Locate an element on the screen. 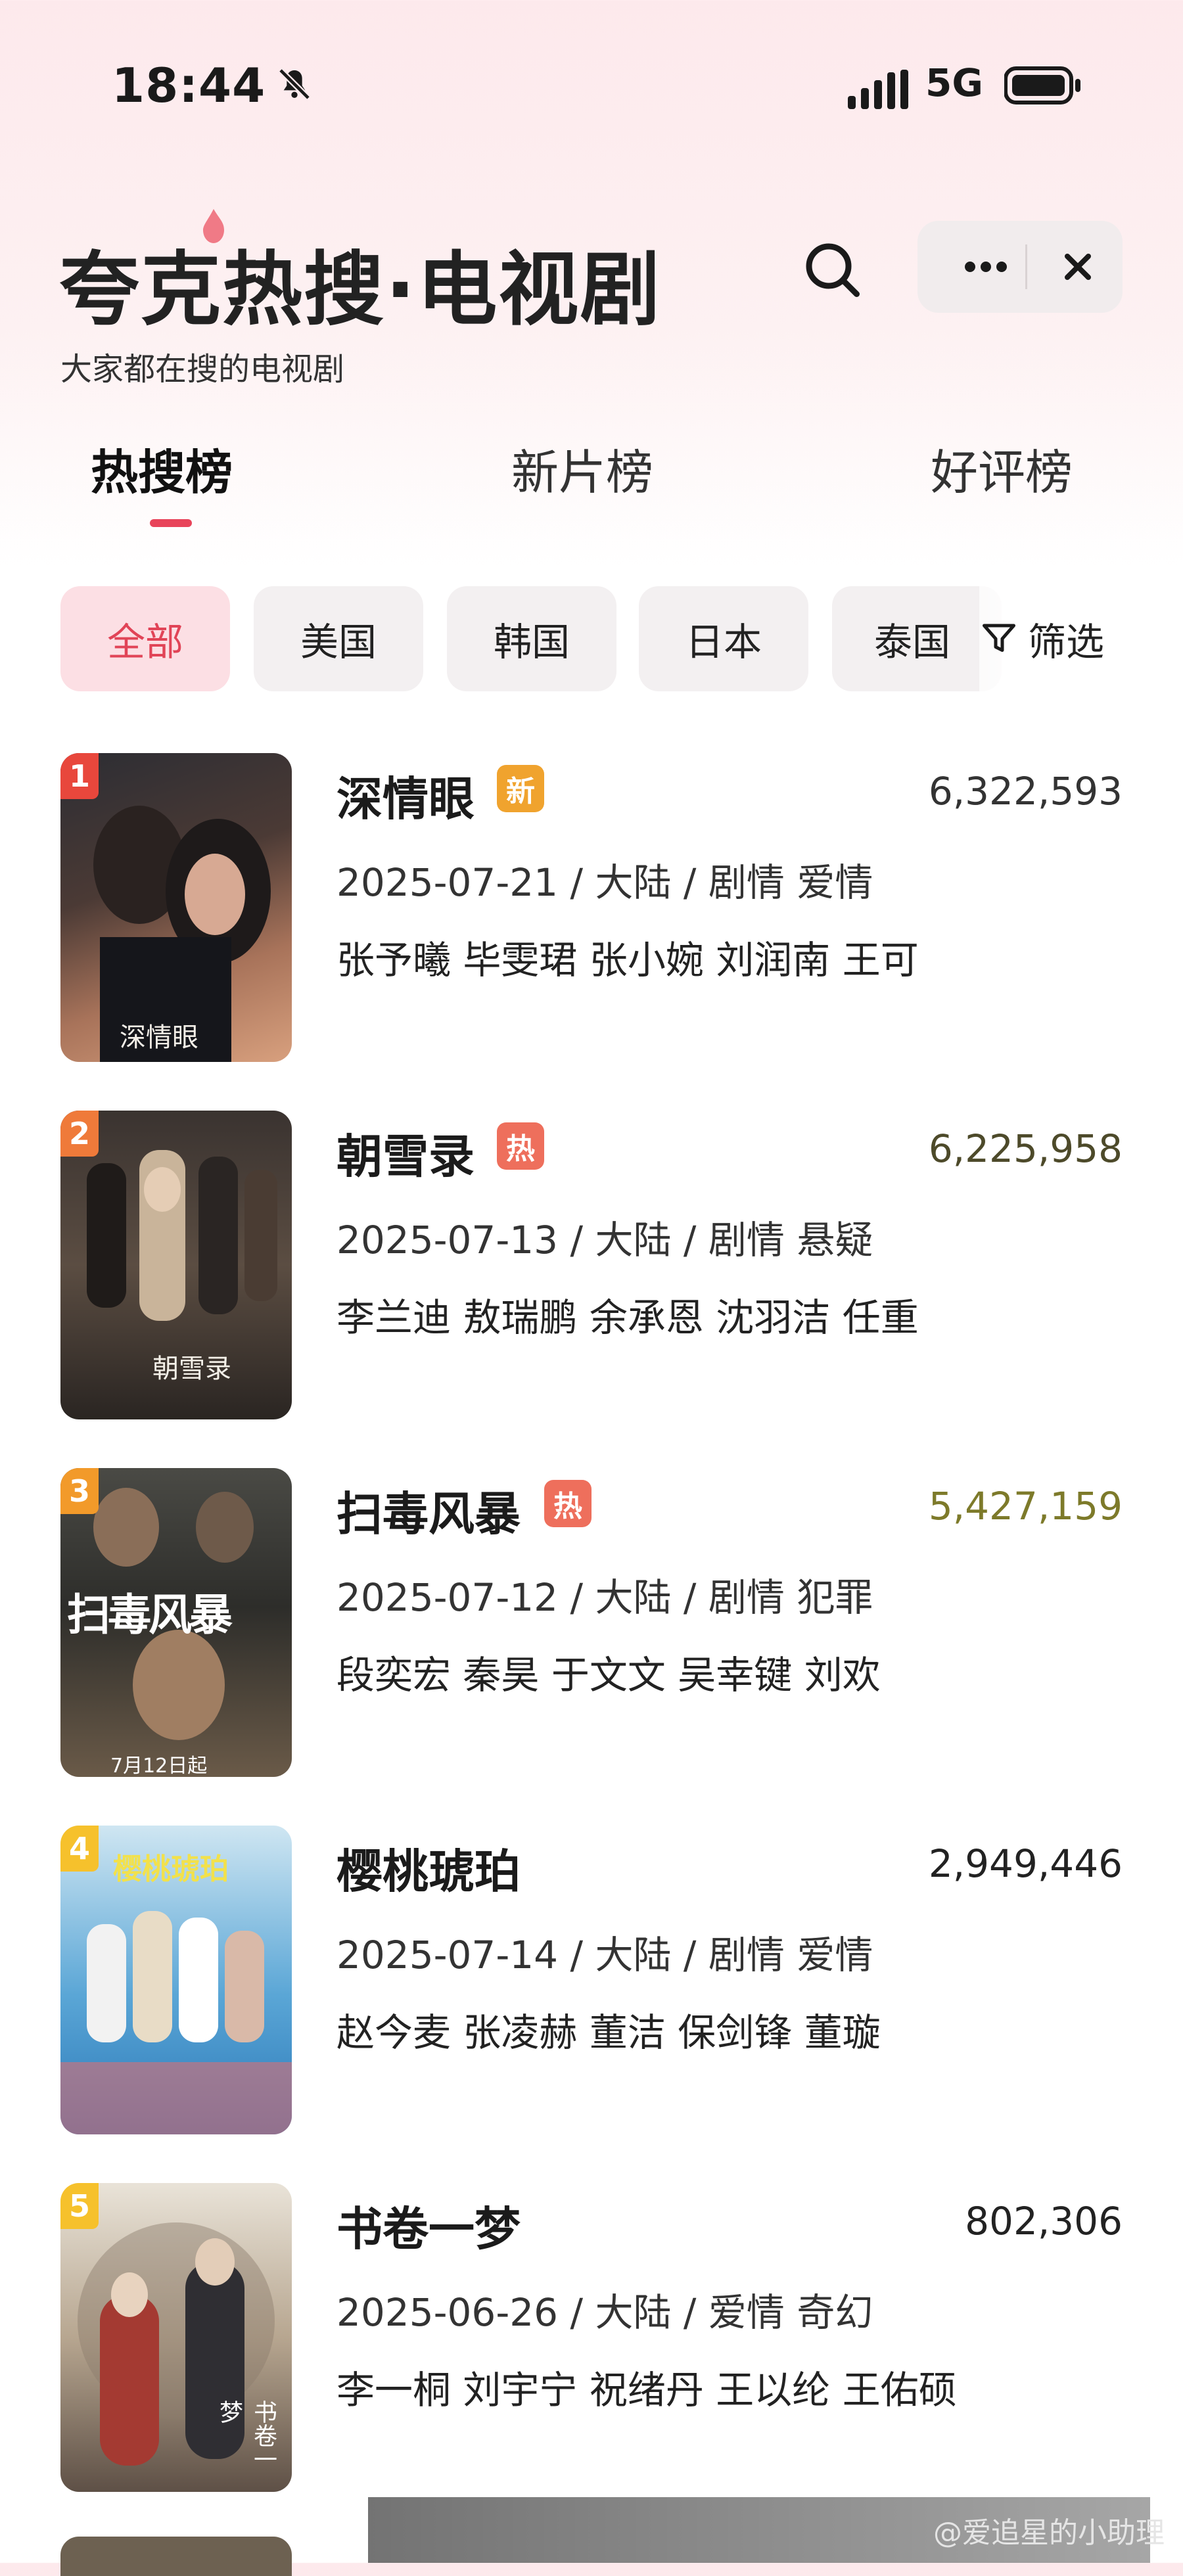  show-meta: 2025-07-14 / 大陆 / 剧情 爱情 is located at coordinates (604, 1955).